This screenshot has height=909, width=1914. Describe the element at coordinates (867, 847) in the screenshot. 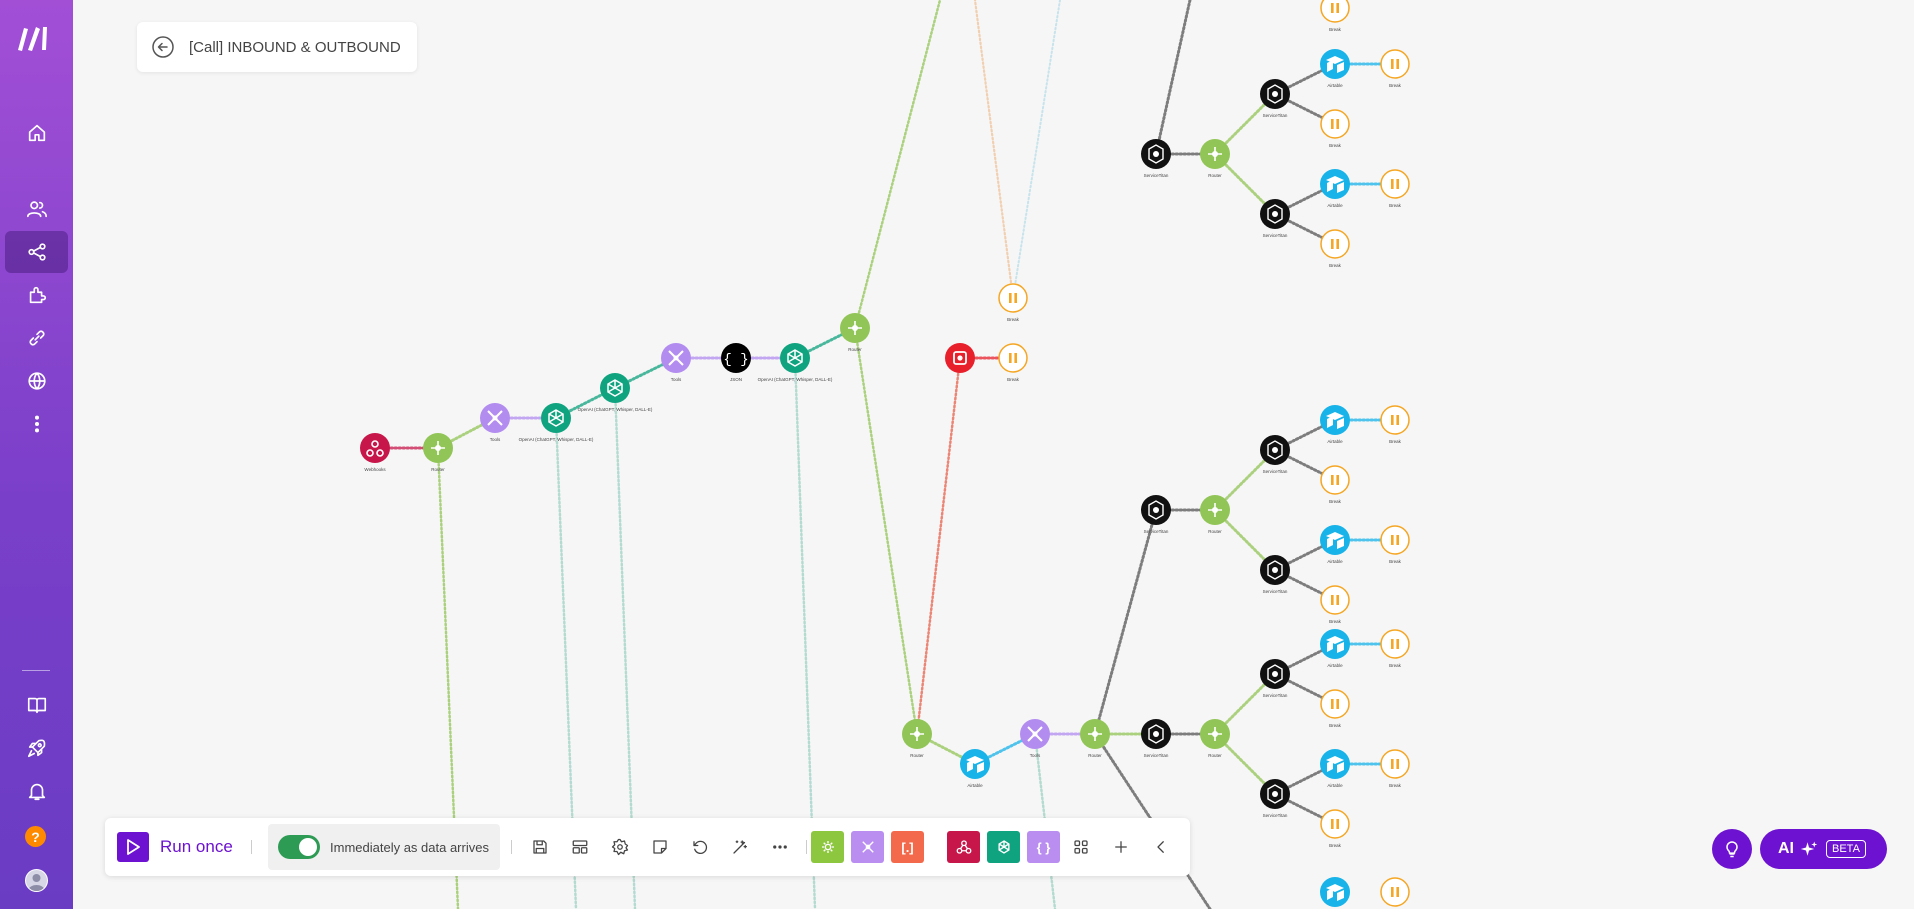

I see `flow-control-app-button` at that location.